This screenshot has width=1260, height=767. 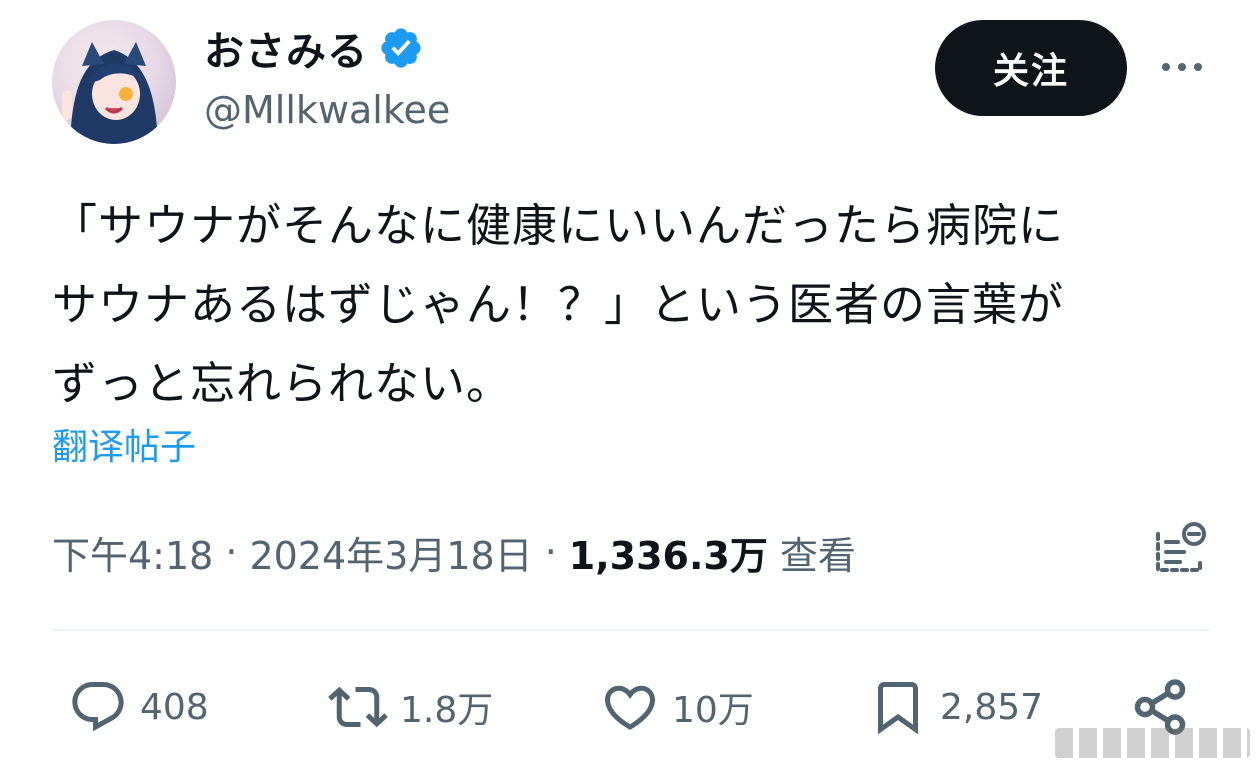 I want to click on like-button: 10万, so click(x=677, y=707).